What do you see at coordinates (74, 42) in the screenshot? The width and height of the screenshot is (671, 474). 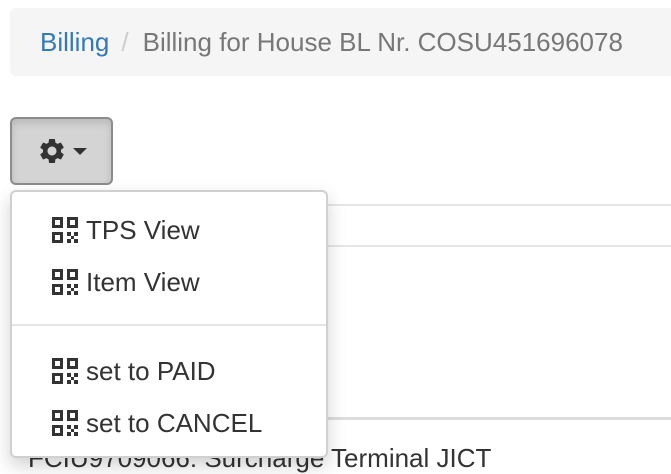 I see `breadcrumb-link-billing: Billing` at bounding box center [74, 42].